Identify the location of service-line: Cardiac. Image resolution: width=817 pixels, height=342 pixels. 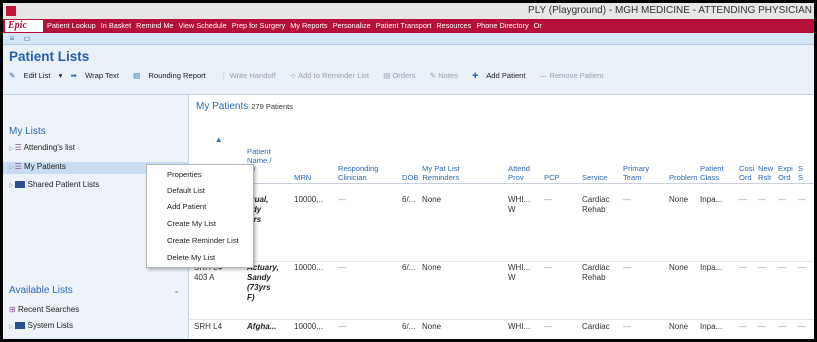
(596, 267).